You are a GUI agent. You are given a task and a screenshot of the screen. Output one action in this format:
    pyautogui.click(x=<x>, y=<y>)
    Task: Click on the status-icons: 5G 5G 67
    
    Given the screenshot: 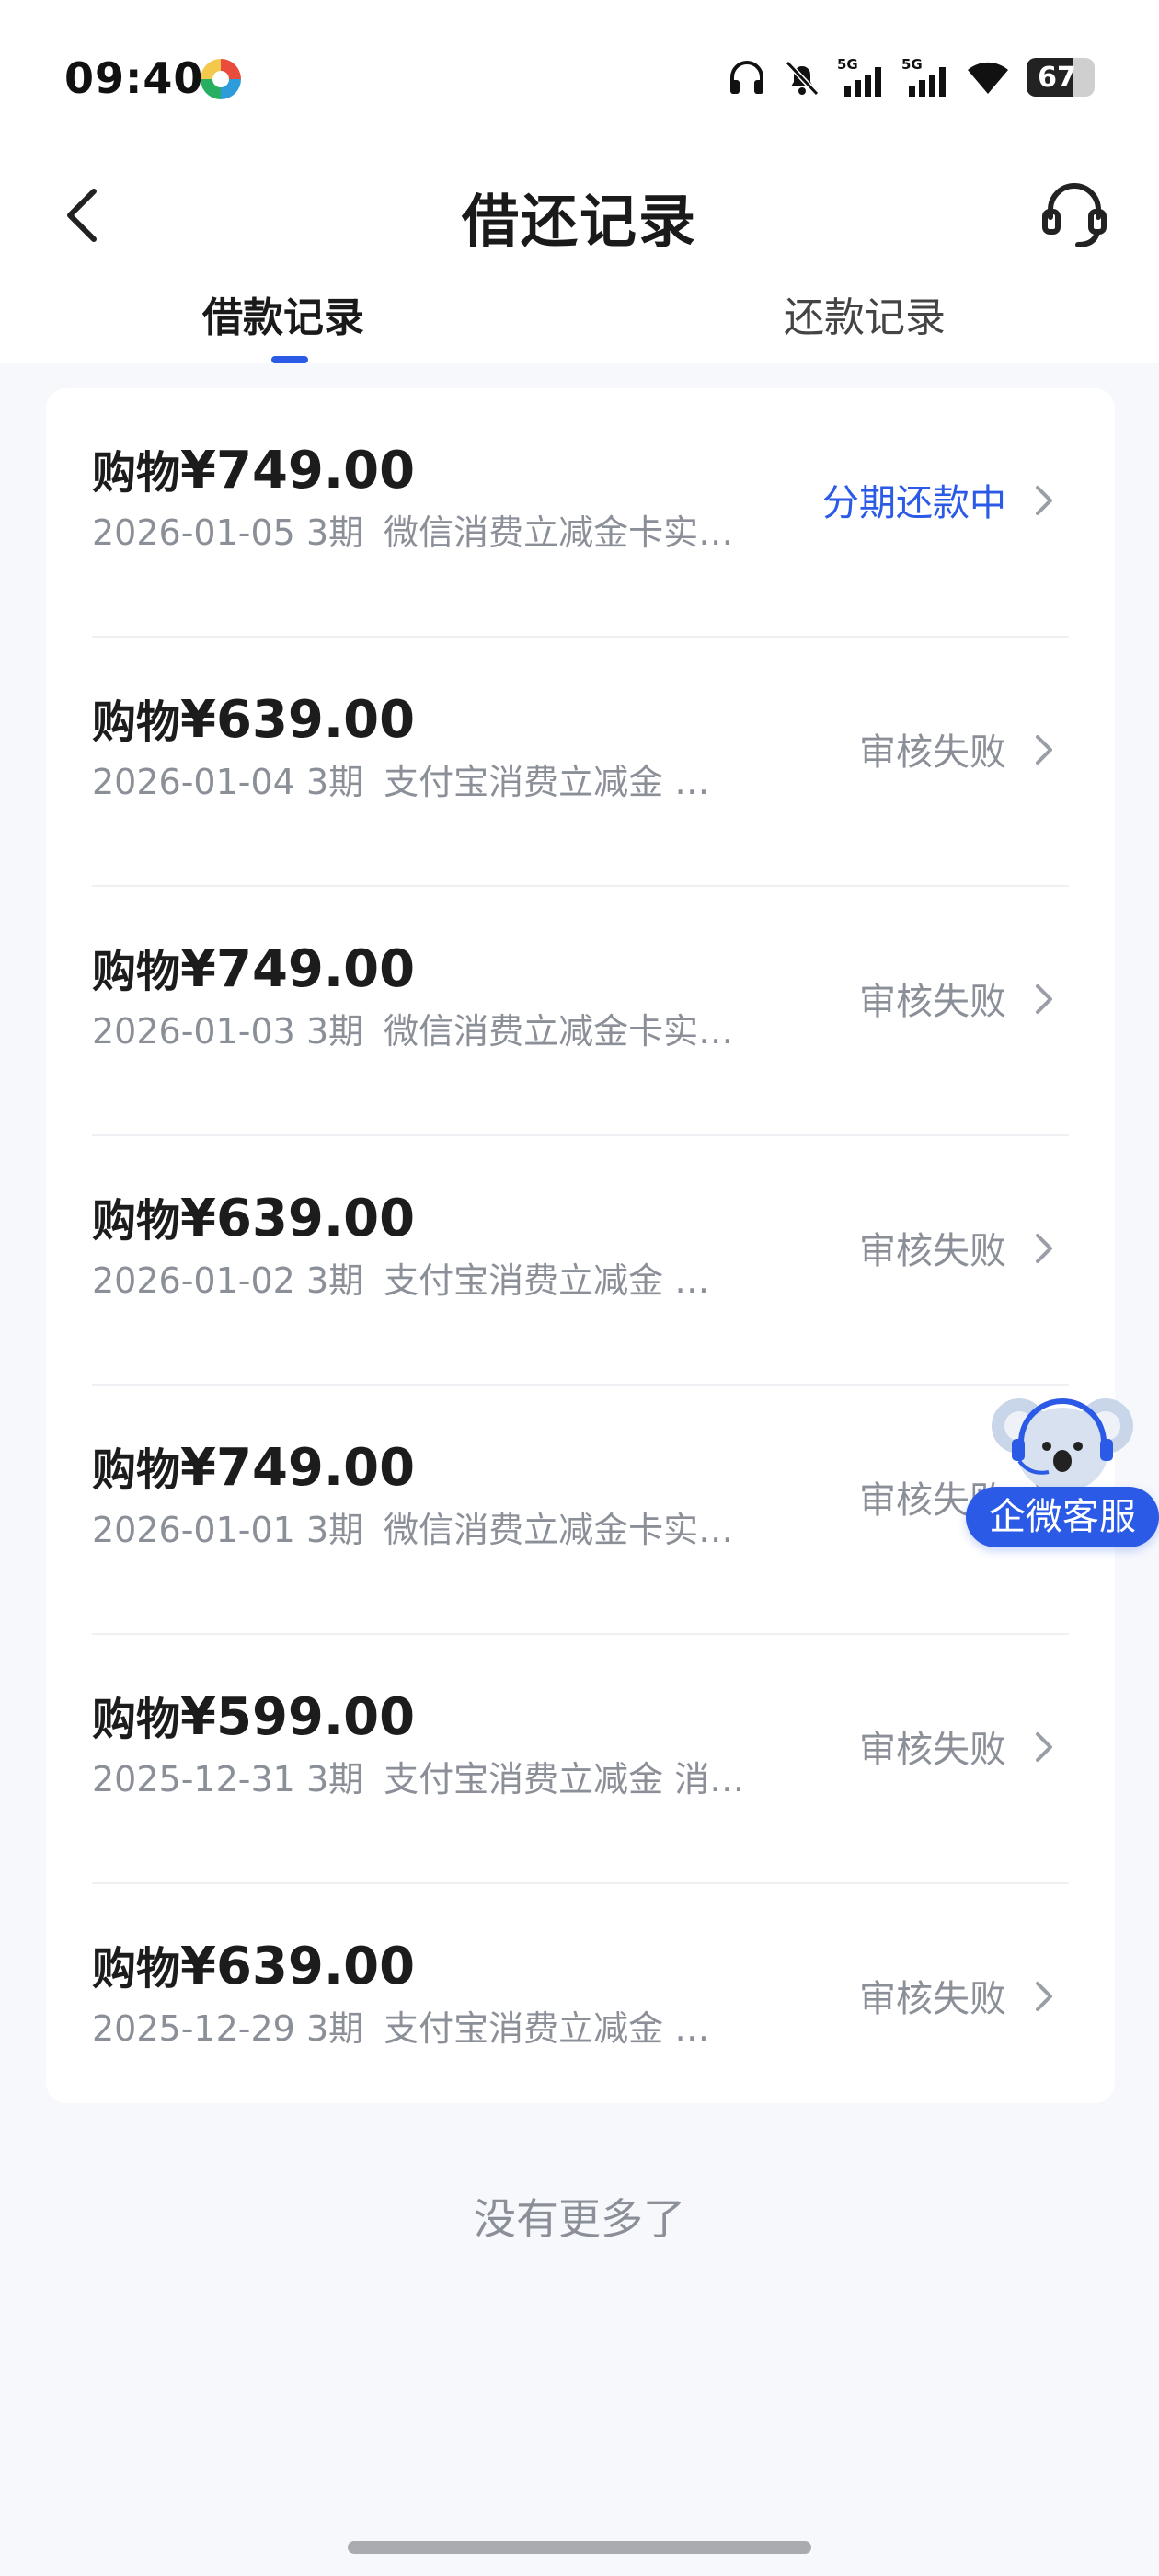 What is the action you would take?
    pyautogui.click(x=911, y=77)
    